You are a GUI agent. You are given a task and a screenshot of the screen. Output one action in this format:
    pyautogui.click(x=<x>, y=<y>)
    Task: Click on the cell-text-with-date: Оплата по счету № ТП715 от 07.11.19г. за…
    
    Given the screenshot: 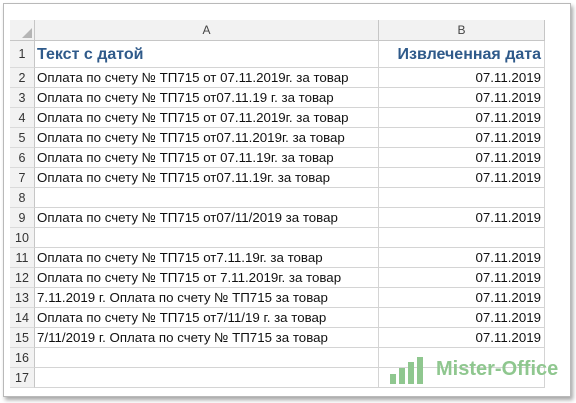 What is the action you would take?
    pyautogui.click(x=207, y=158)
    